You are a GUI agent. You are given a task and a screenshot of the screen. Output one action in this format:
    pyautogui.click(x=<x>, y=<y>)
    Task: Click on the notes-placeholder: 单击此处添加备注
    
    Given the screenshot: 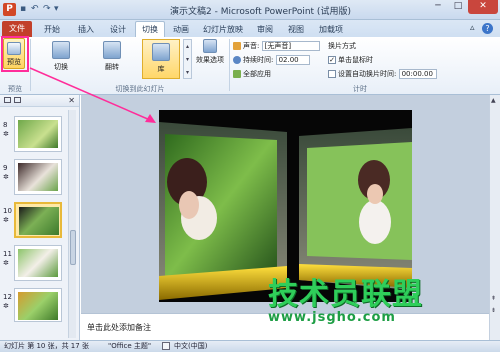 What is the action you would take?
    pyautogui.click(x=119, y=327)
    